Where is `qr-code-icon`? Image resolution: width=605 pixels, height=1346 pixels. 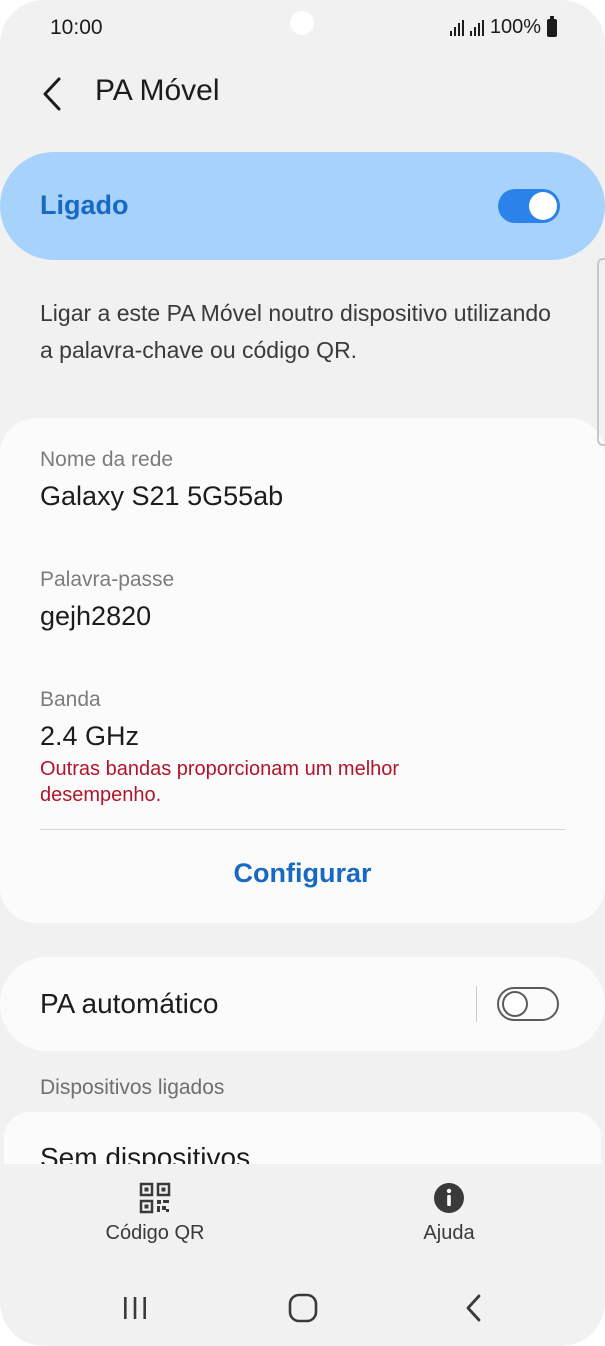
qr-code-icon is located at coordinates (155, 1198).